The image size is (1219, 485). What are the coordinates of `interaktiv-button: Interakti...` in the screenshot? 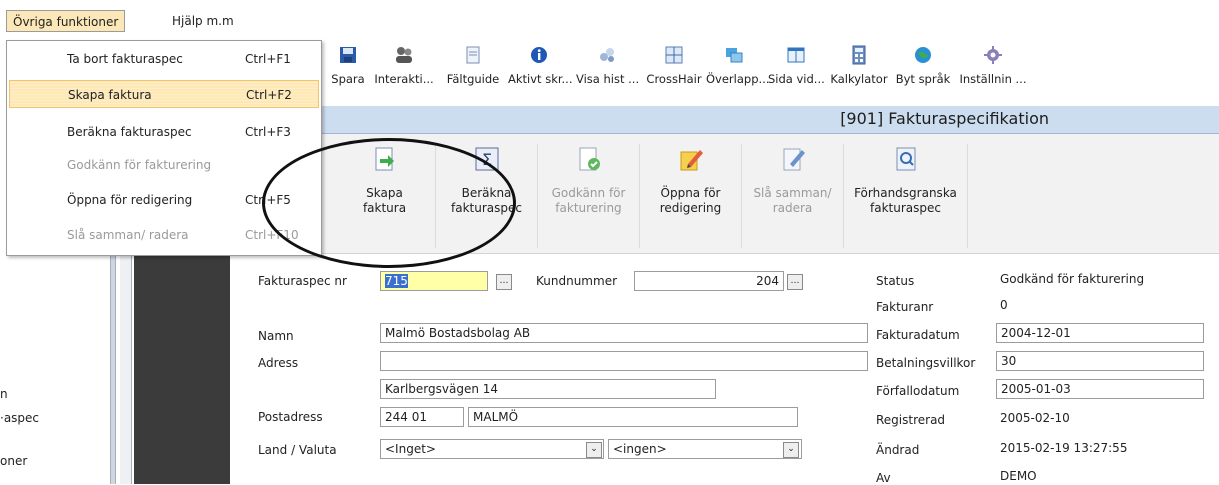 It's located at (404, 74).